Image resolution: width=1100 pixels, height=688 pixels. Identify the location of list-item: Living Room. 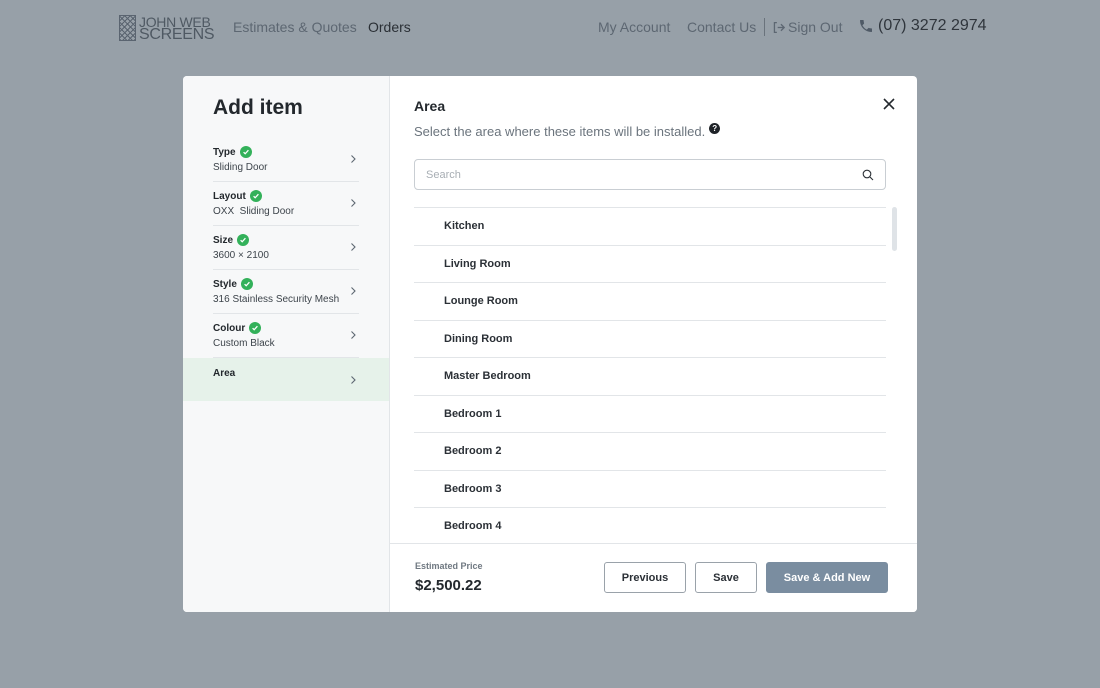
(650, 264).